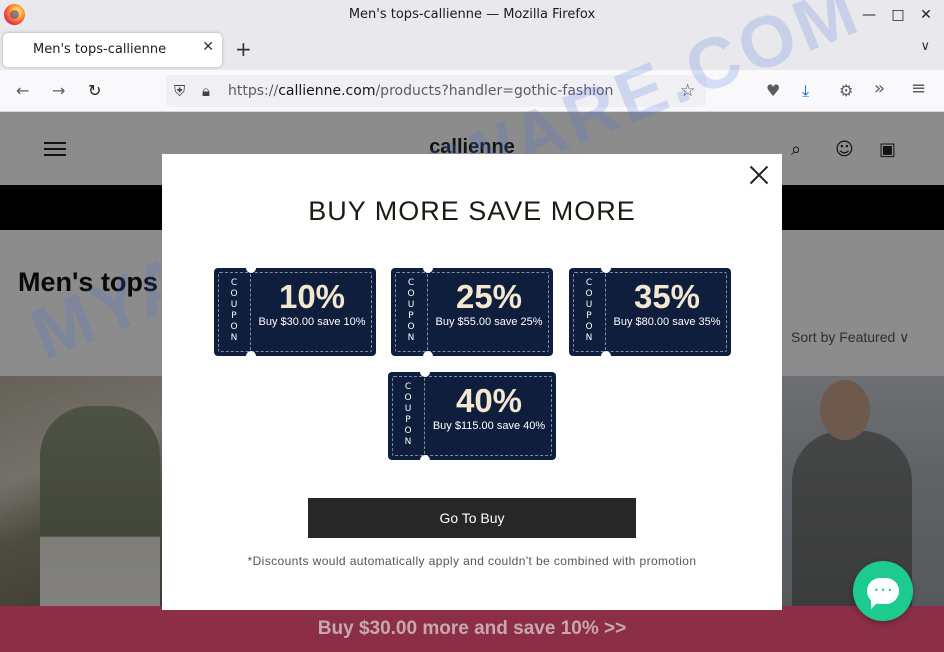  Describe the element at coordinates (489, 426) in the screenshot. I see `coupon-condition: Buy $115.00 save 40%` at that location.